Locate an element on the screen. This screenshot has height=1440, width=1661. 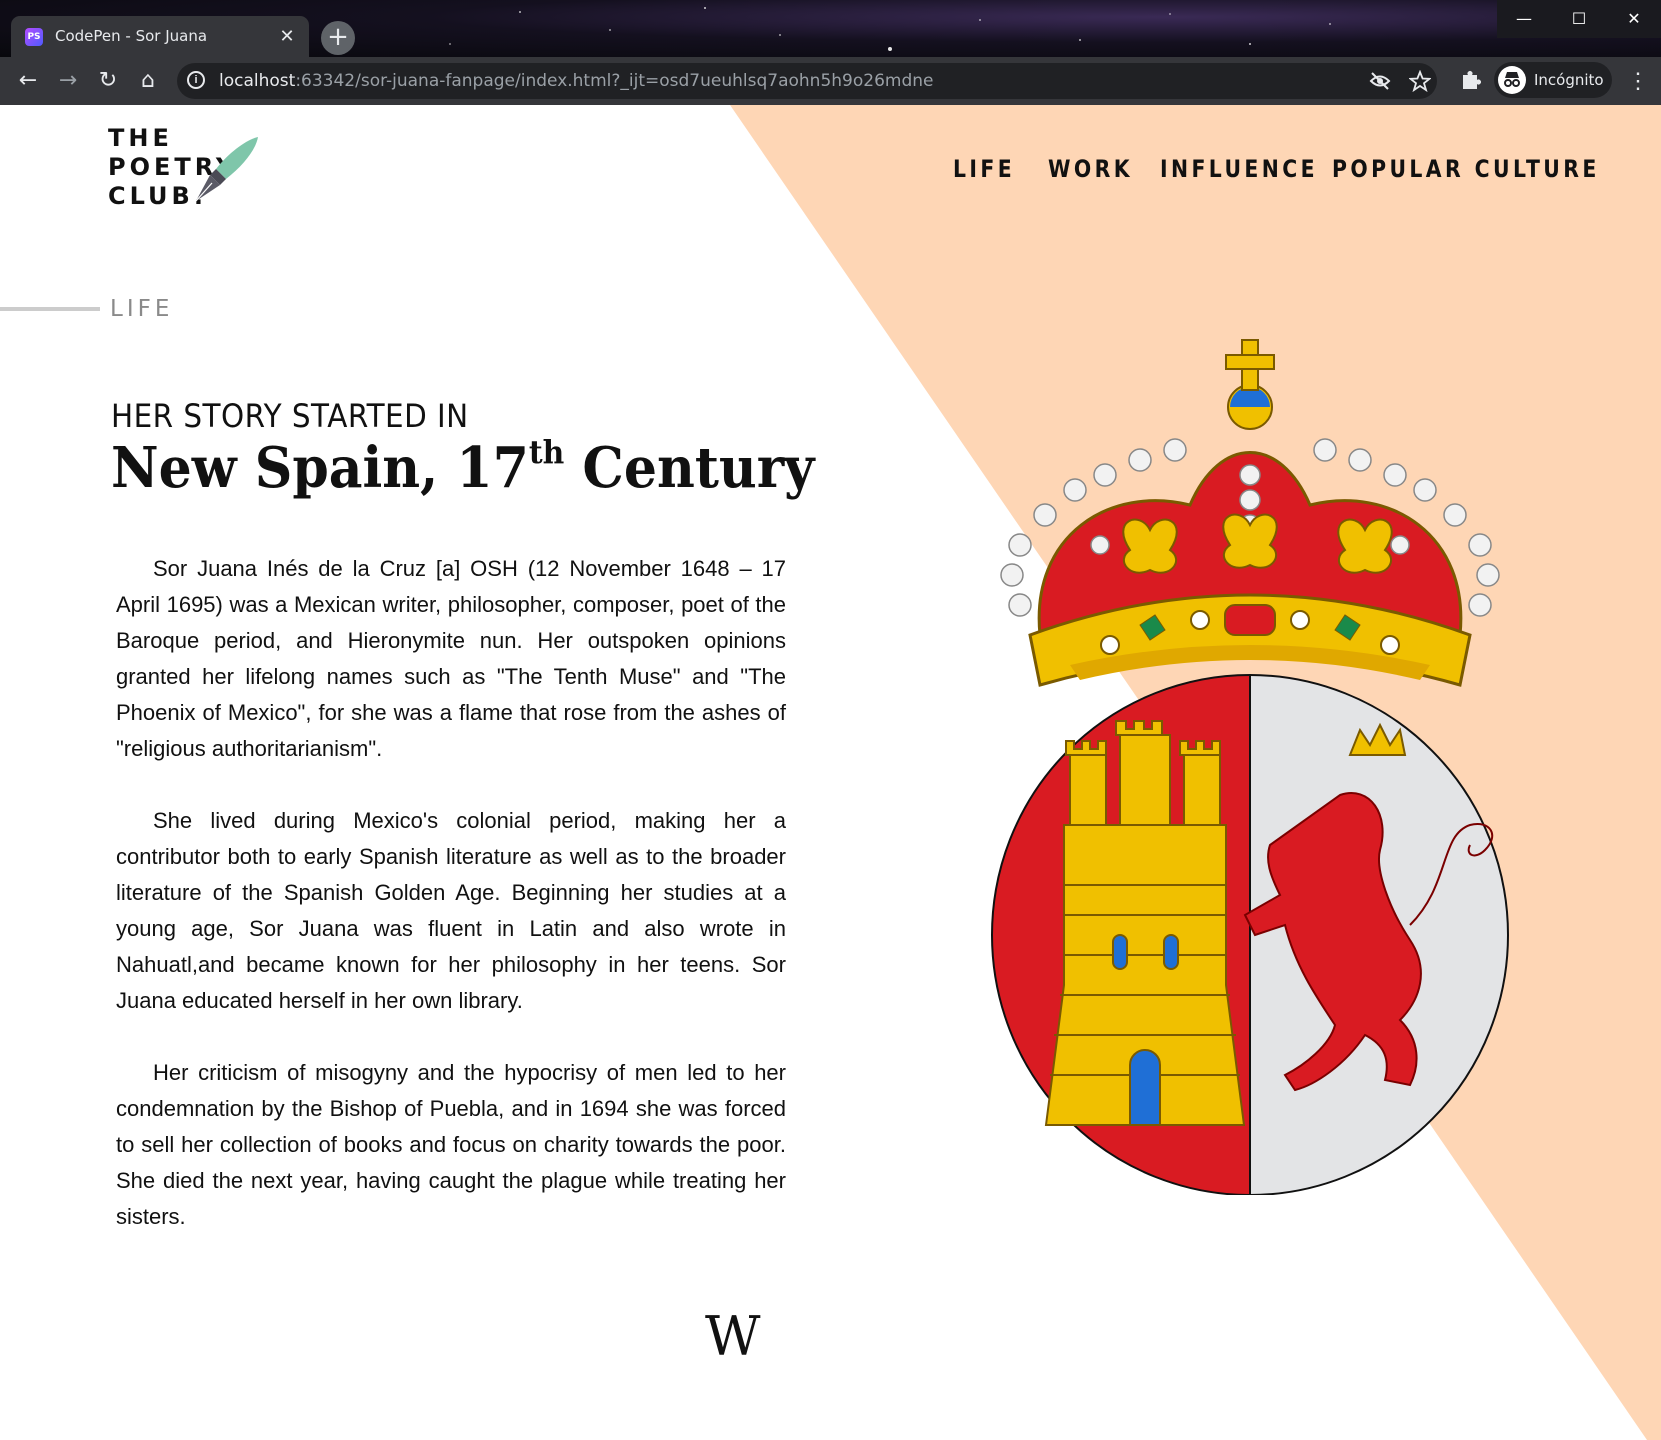
browser-tab: PS CodePen - Sor Juana ✕ is located at coordinates (160, 36).